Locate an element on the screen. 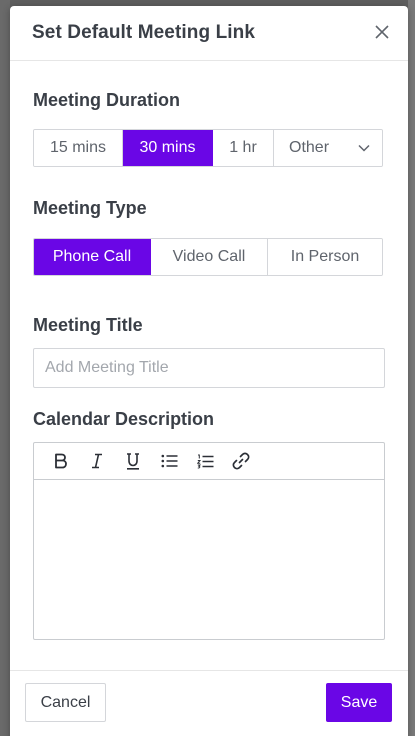  meeting-duration-selector: 15 mins 30 mins 1 hr Other is located at coordinates (208, 148).